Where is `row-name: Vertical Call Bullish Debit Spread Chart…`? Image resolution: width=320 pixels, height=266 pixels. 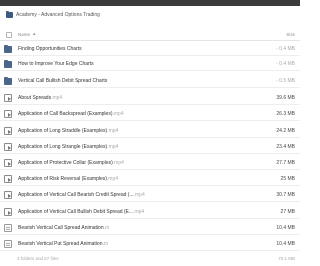
row-name: Vertical Call Bullish Debit Spread Chart… is located at coordinates (62, 81).